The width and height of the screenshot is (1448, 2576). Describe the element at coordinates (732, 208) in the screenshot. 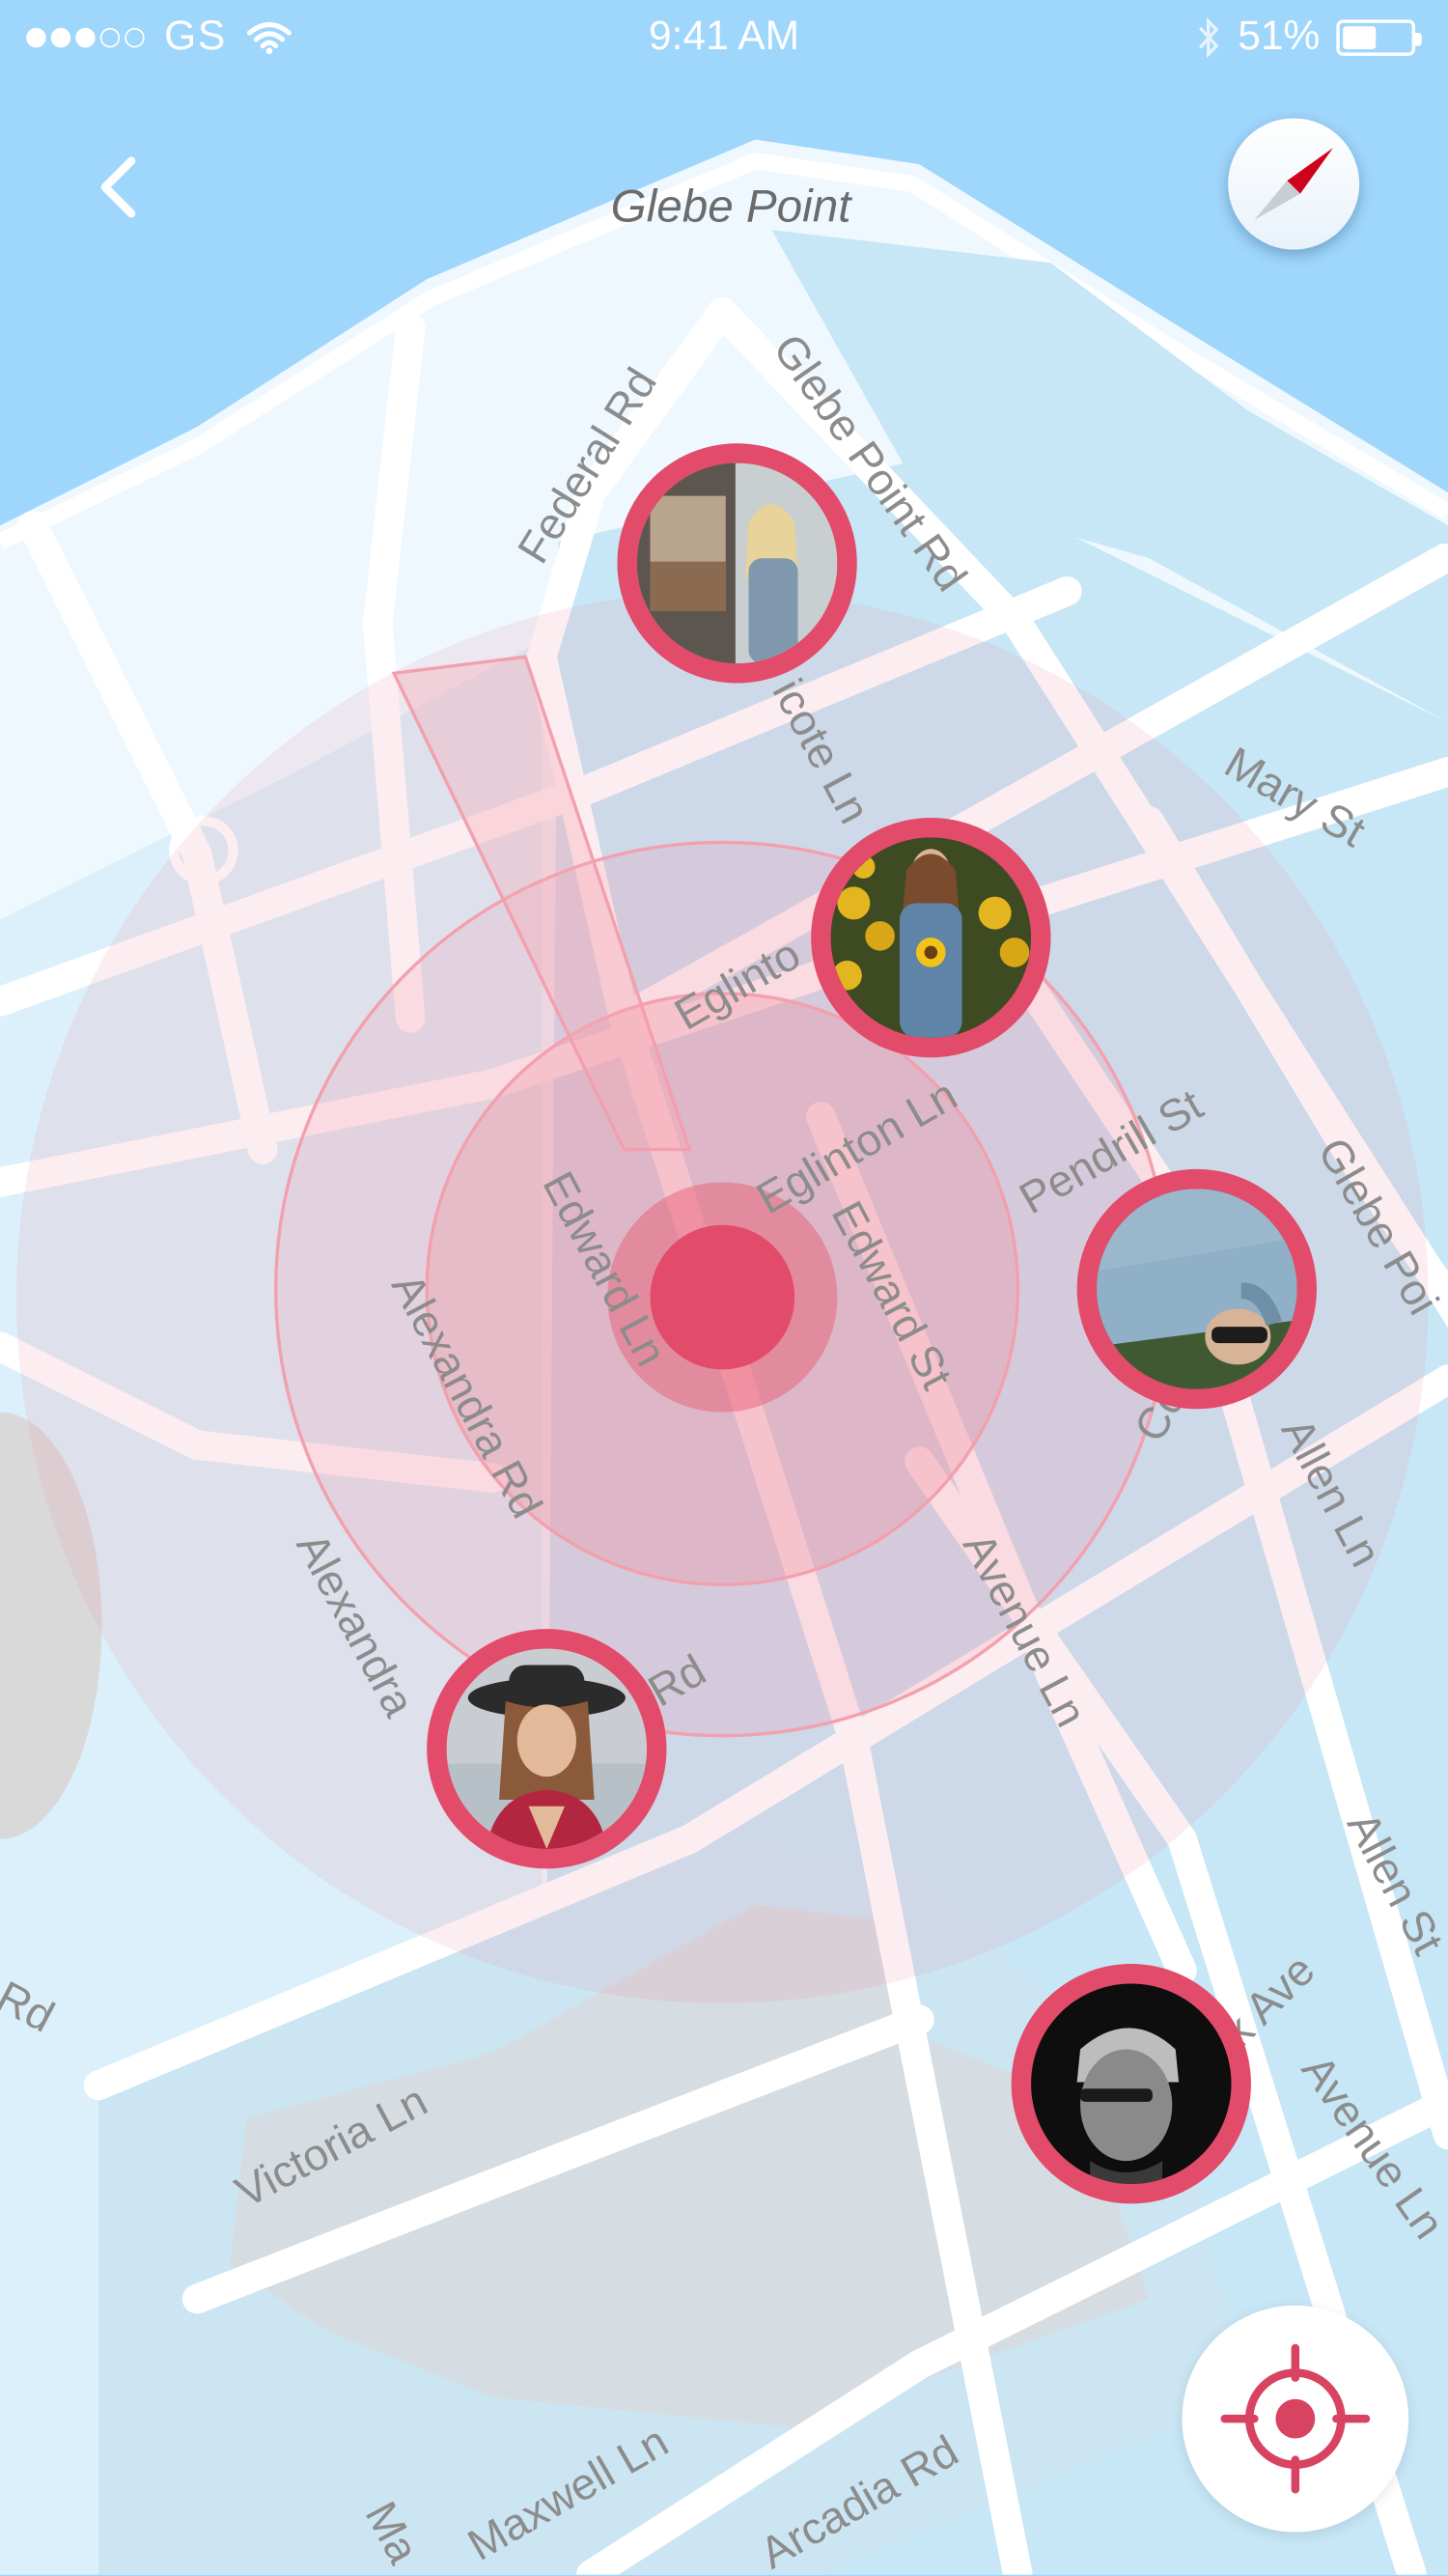

I see `place-label: Glebe Point` at that location.